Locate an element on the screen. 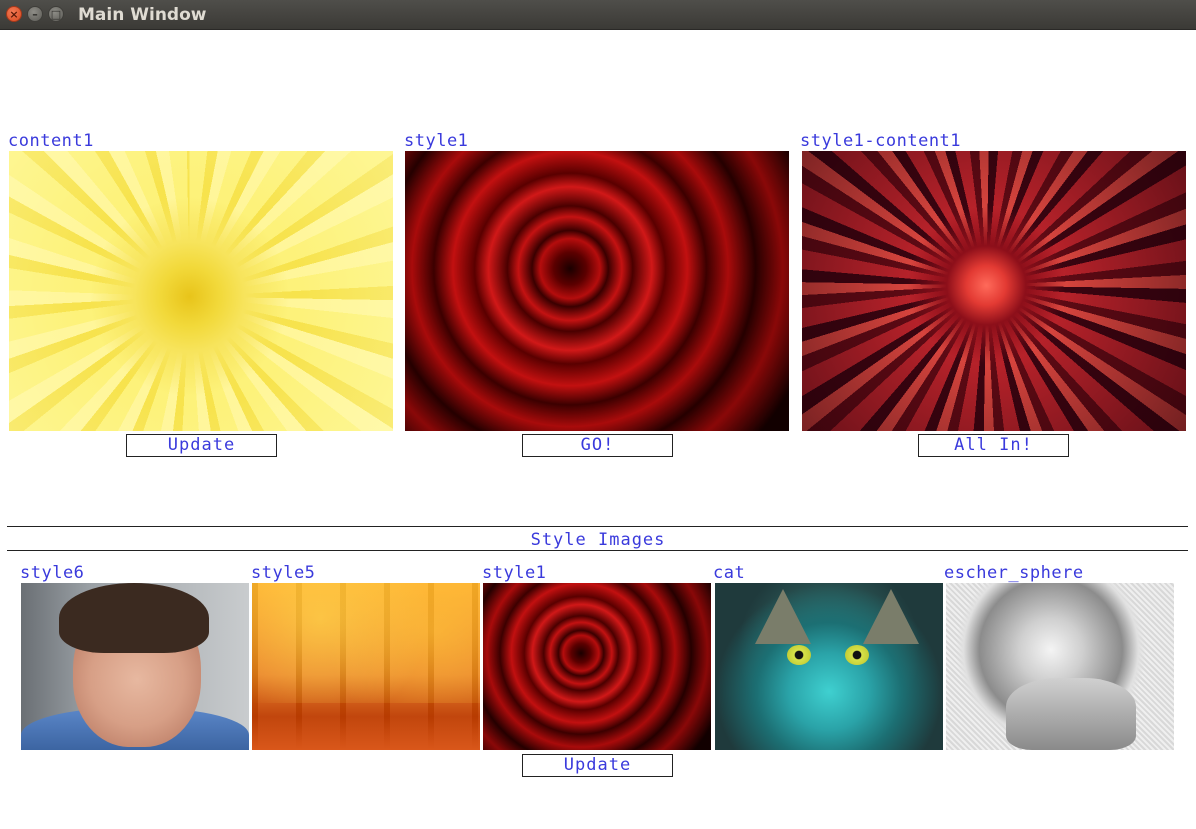 The image size is (1196, 829). minimize-window-button: – is located at coordinates (35, 14).